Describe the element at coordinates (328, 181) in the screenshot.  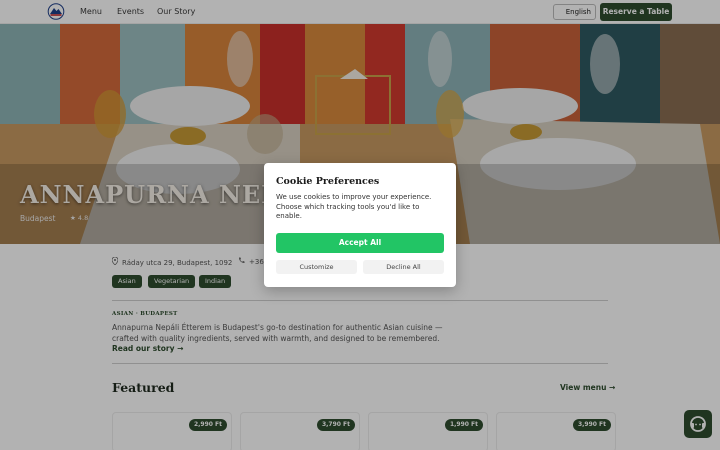
I see `cookie-dialog-title: Cookie Preferences` at that location.